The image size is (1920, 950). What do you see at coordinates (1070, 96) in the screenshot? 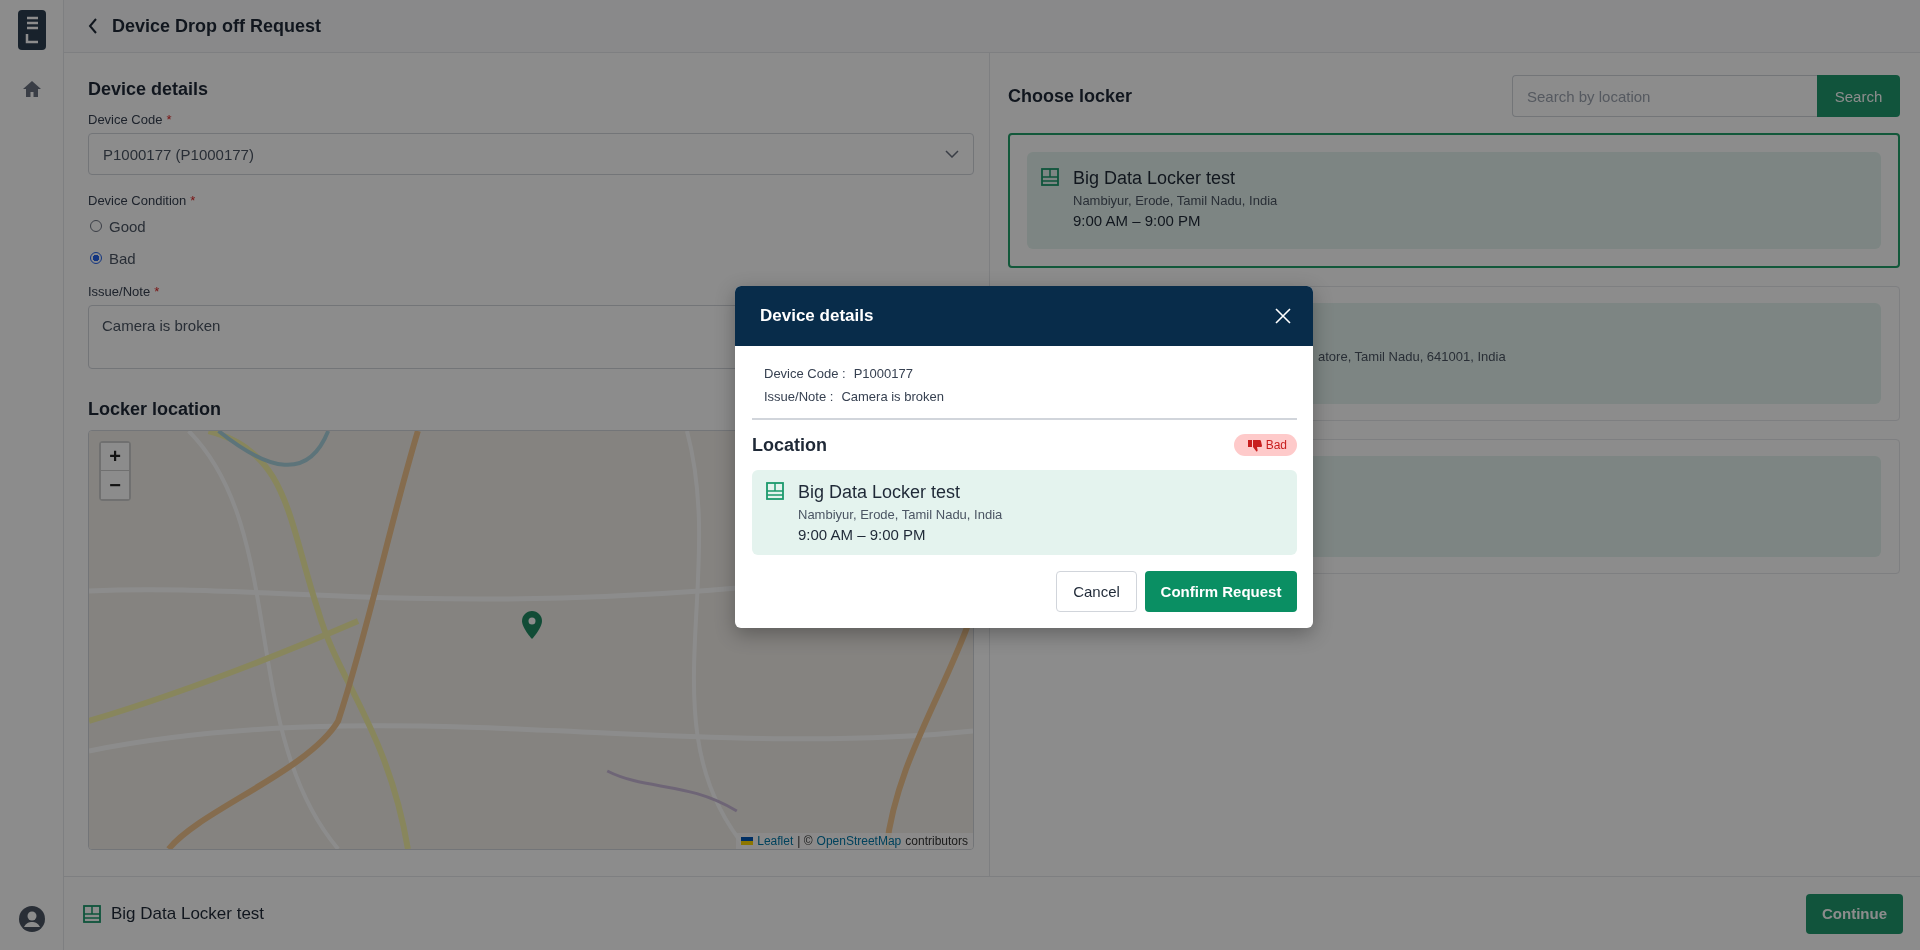
I see `section-title: Choose locker` at bounding box center [1070, 96].